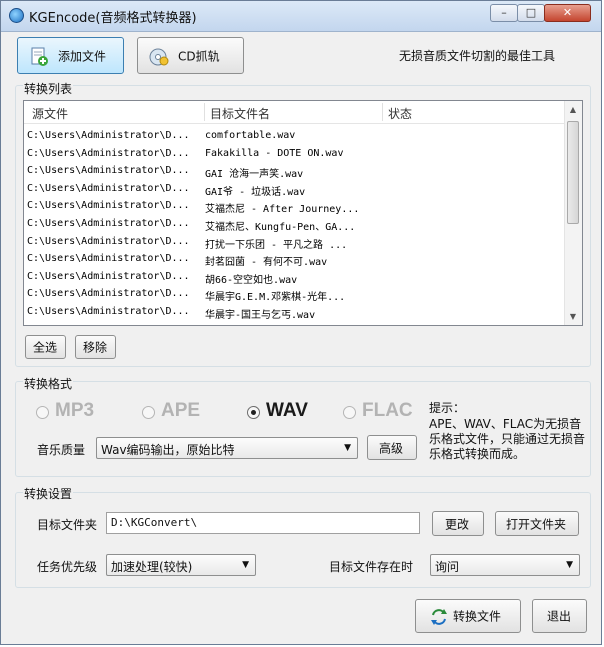 Image resolution: width=604 pixels, height=647 pixels. I want to click on advanced-label: 高级, so click(391, 448).